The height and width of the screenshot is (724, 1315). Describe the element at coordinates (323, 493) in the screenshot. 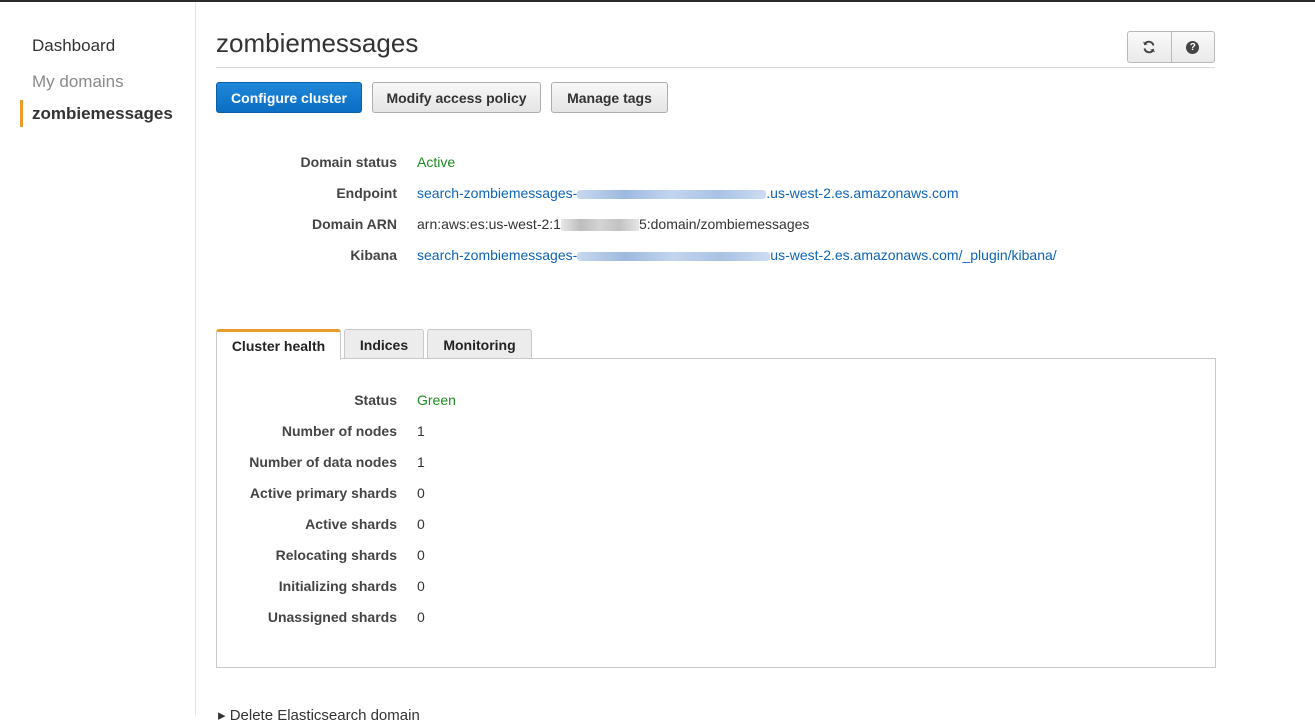

I see `health-label-active-primary-shards: Active primary shards` at that location.